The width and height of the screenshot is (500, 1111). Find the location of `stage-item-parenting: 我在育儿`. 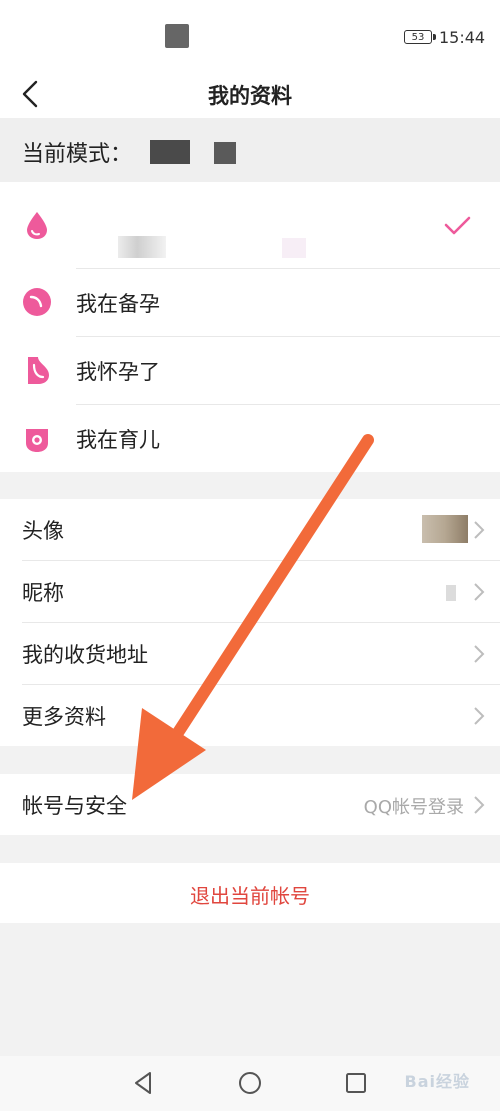

stage-item-parenting: 我在育儿 is located at coordinates (250, 438).